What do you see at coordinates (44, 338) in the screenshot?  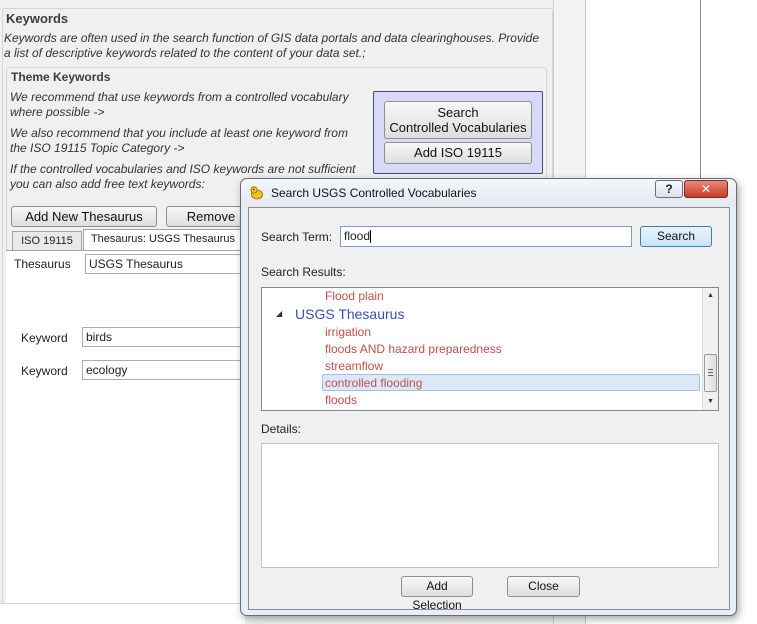 I see `keyword-label-1: Keyword` at bounding box center [44, 338].